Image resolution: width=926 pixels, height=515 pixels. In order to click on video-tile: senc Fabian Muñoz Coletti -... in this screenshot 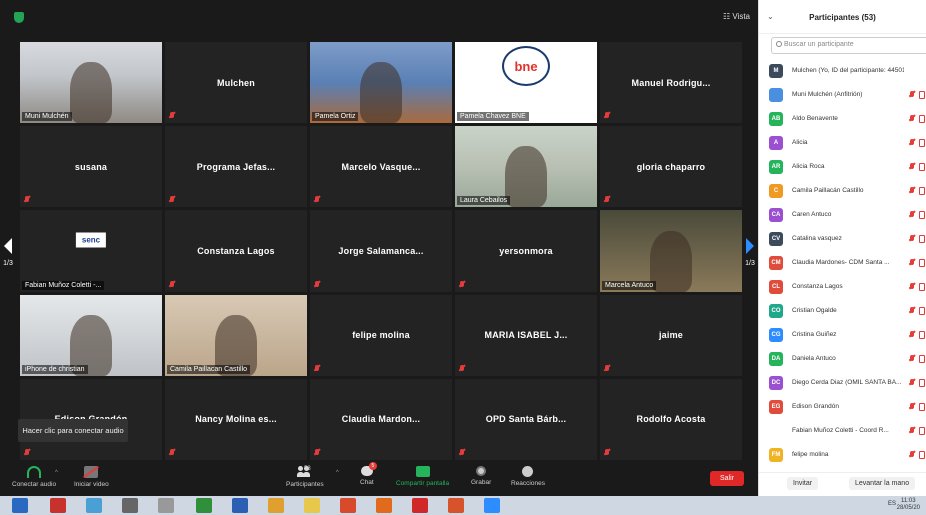, I will do `click(91, 251)`.